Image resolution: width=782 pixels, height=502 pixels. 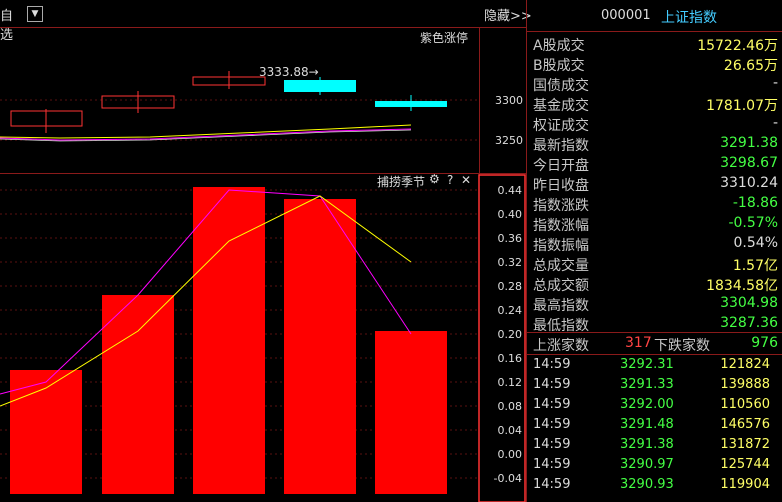 I want to click on quote-row: 权证成交 -, so click(x=655, y=125).